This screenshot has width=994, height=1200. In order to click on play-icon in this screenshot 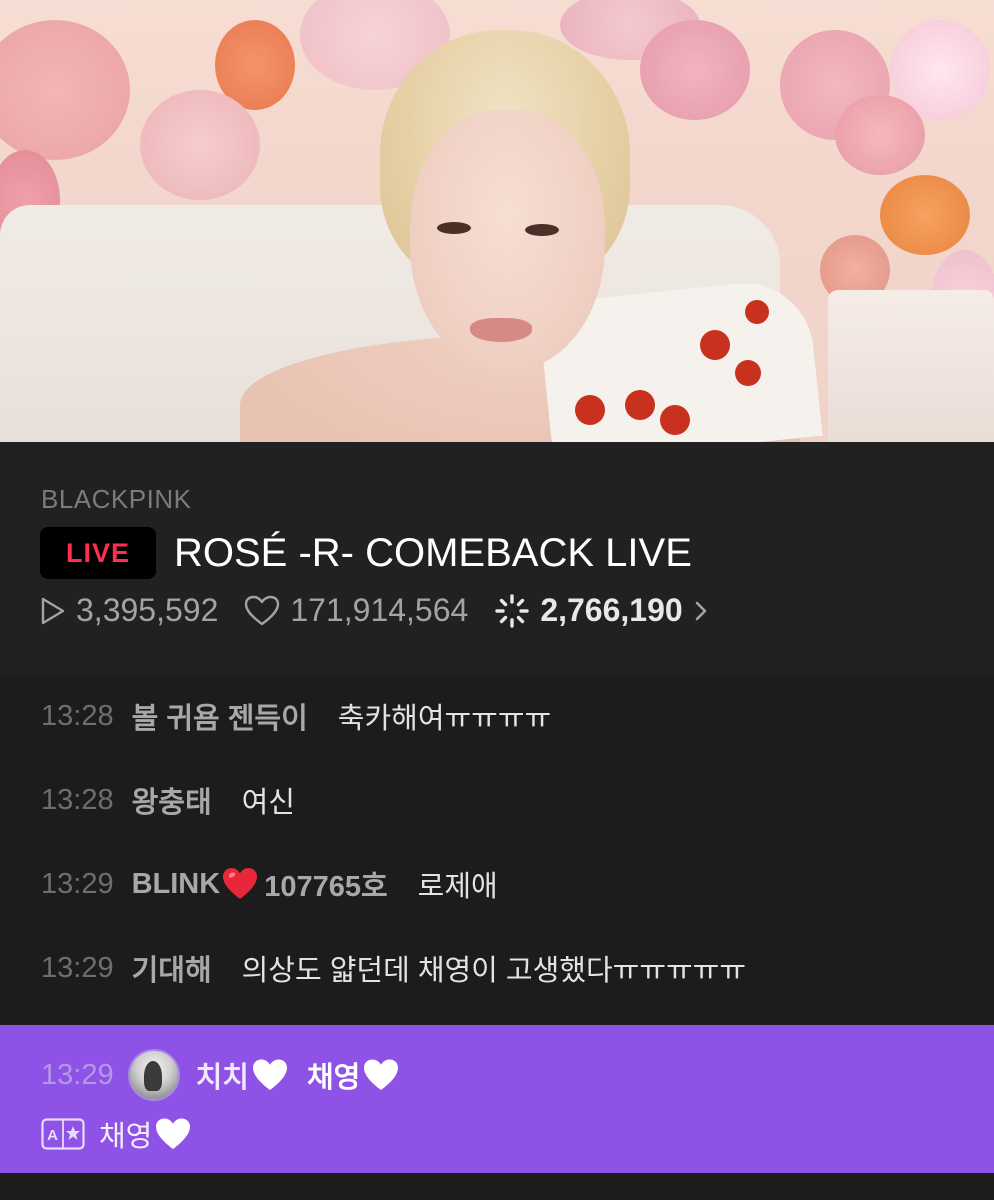, I will do `click(53, 610)`.